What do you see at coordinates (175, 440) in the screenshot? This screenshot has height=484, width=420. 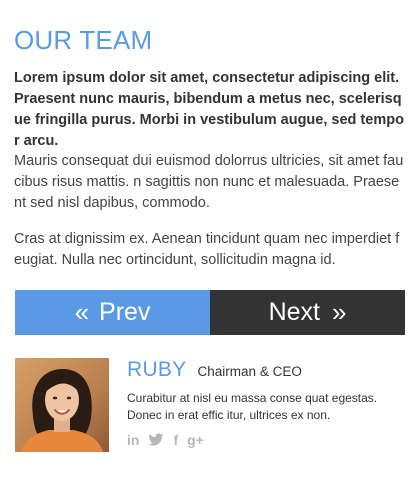 I see `facebook-icon: f` at bounding box center [175, 440].